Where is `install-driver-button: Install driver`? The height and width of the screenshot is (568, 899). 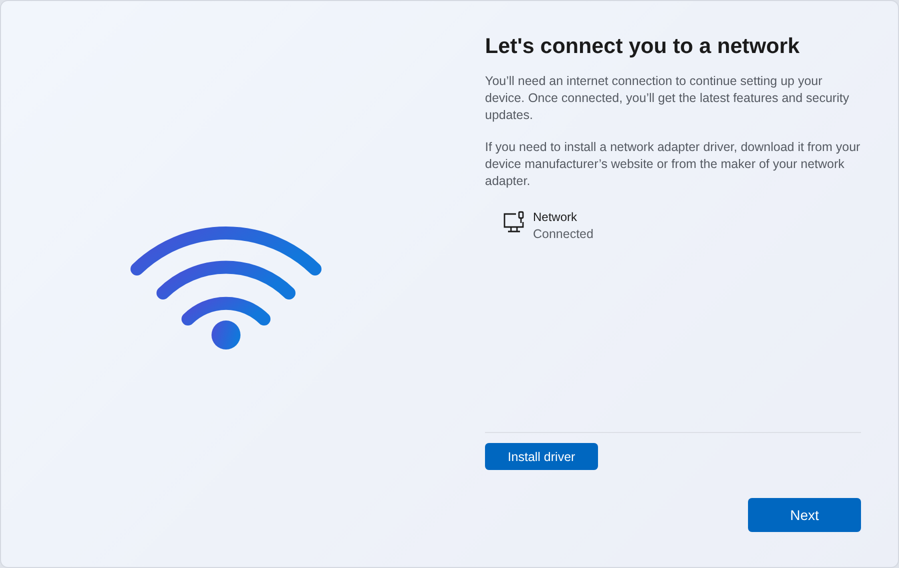 install-driver-button: Install driver is located at coordinates (541, 456).